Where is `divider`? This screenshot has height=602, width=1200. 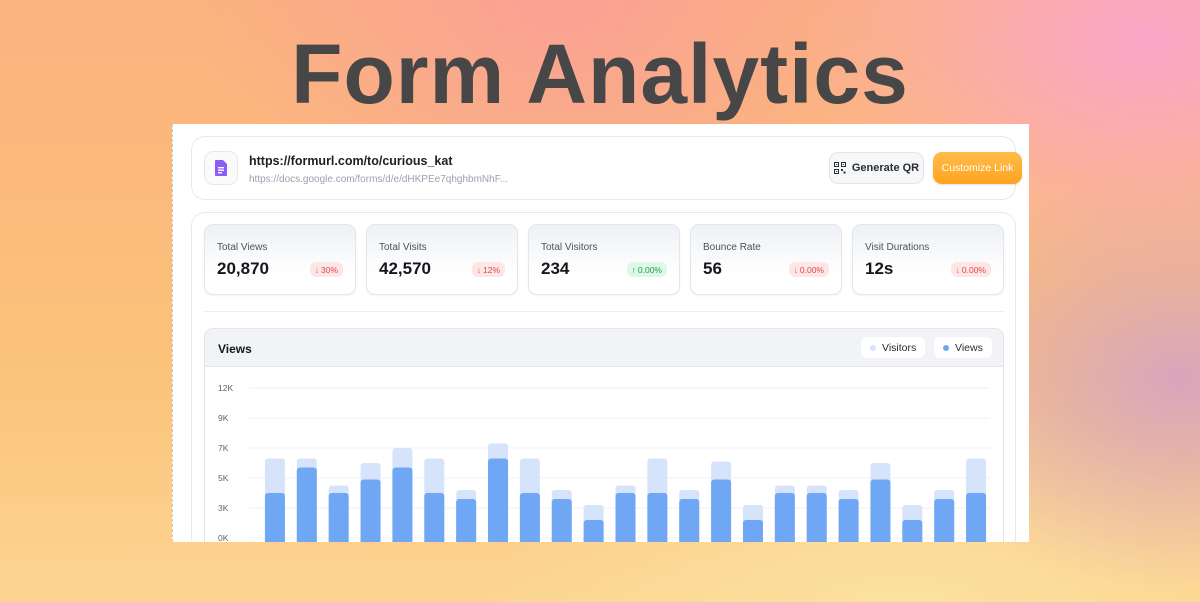
divider is located at coordinates (604, 311).